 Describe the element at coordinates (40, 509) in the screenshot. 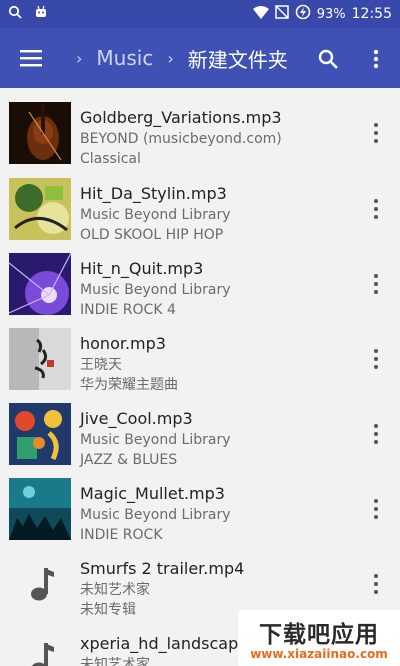

I see `album-art-concert` at that location.